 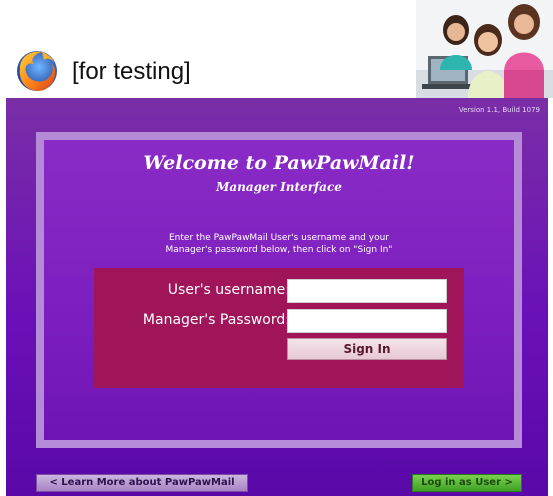 I want to click on password-input, so click(x=367, y=321).